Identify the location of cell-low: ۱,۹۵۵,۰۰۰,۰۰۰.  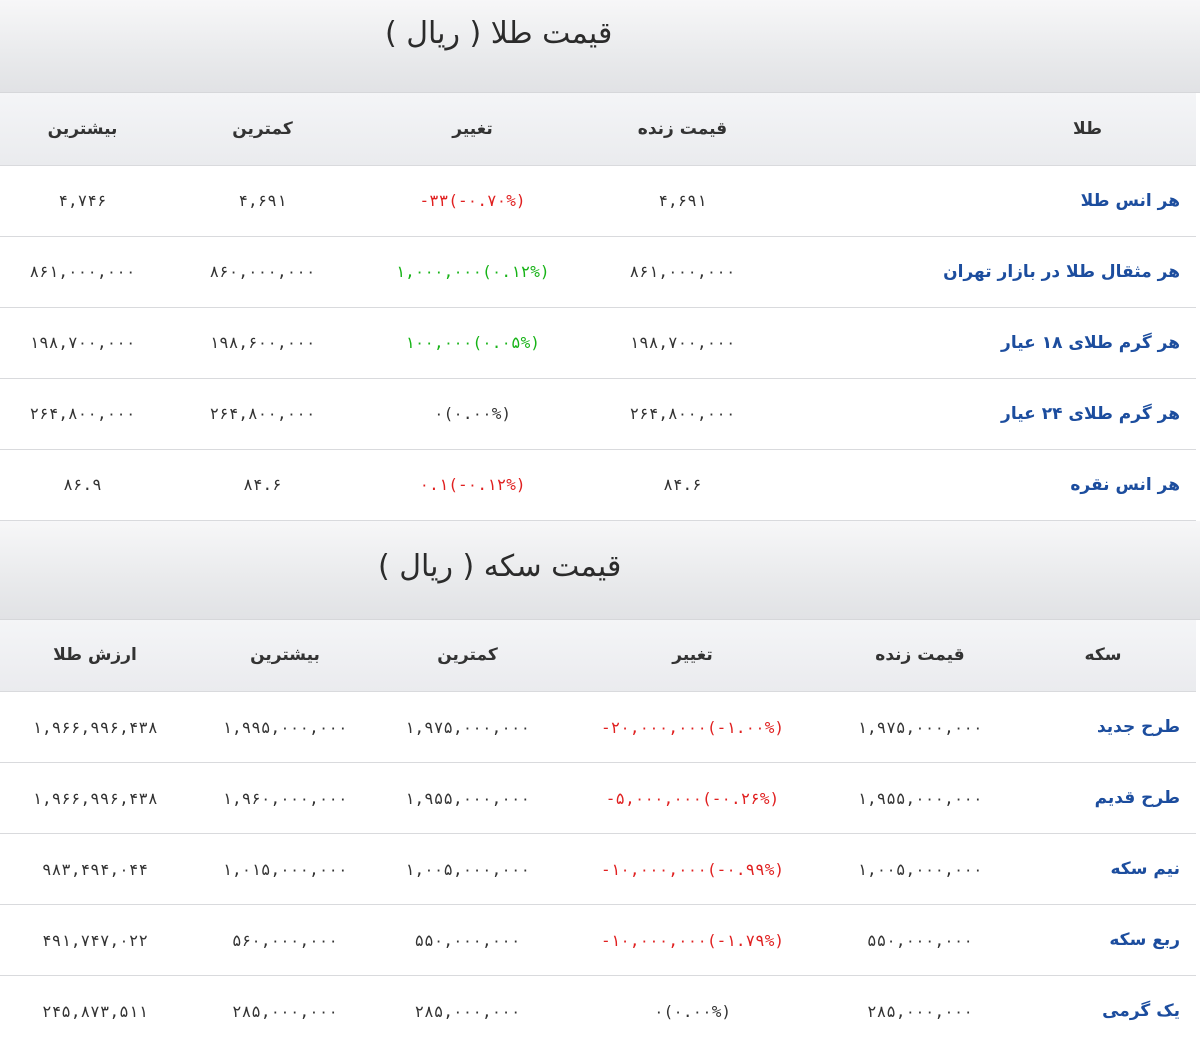
(467, 798).